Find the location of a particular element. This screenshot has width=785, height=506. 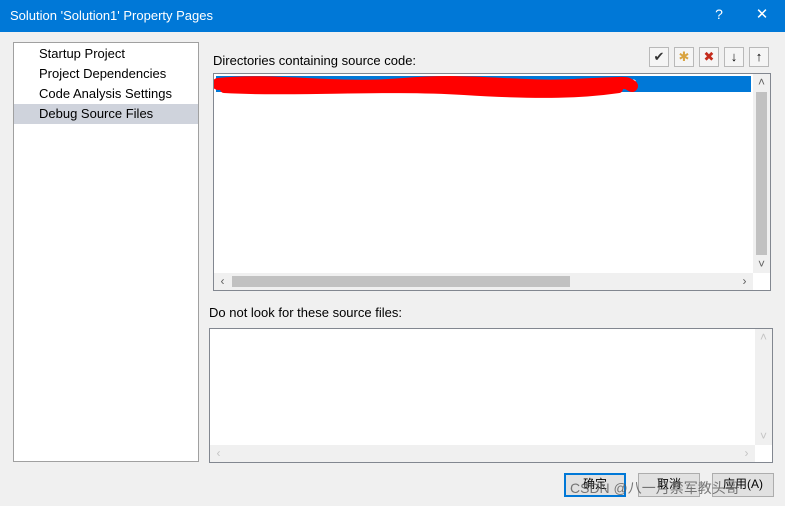

nav-item-project-dependencies: Project Dependencies is located at coordinates (106, 74).